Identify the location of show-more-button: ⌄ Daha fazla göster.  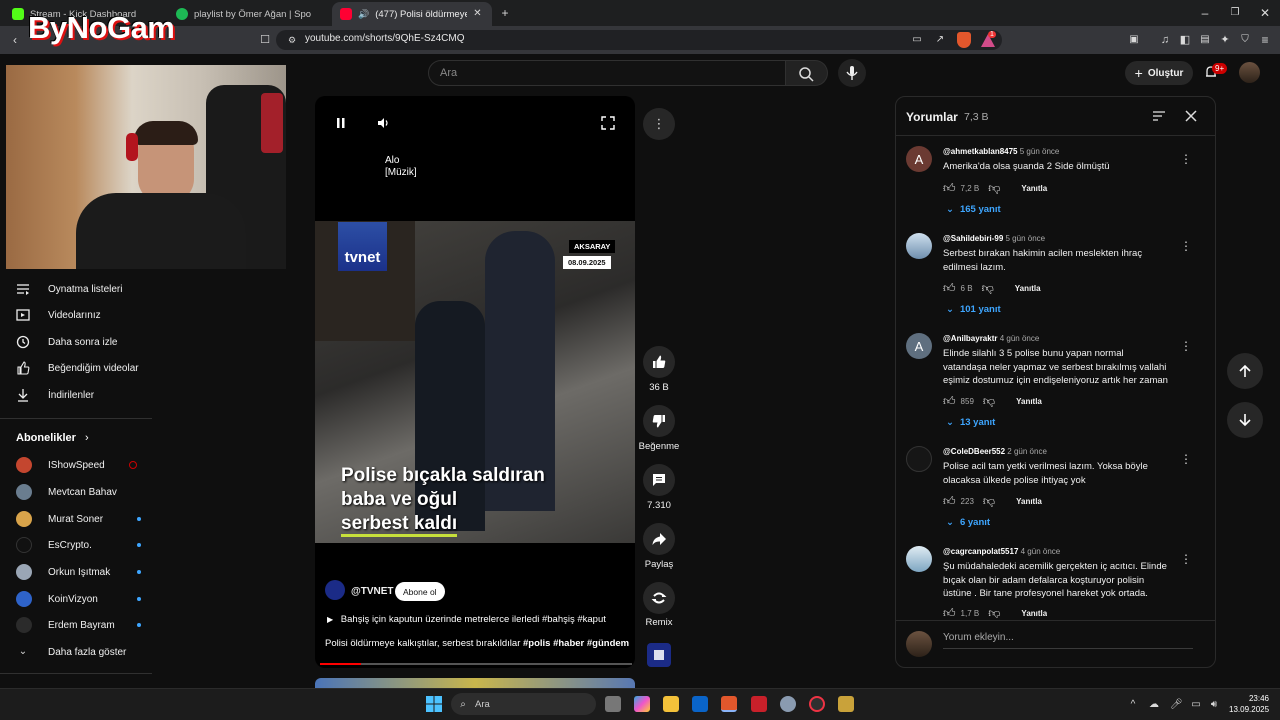
(81, 652).